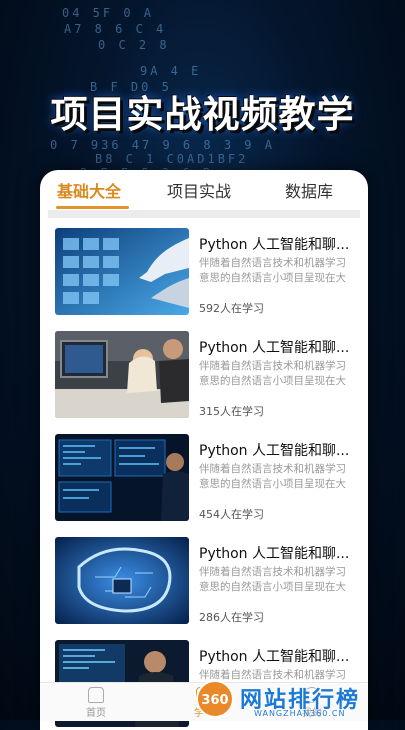 This screenshot has height=730, width=405. What do you see at coordinates (199, 190) in the screenshot?
I see `tab-projects: 项目实战` at bounding box center [199, 190].